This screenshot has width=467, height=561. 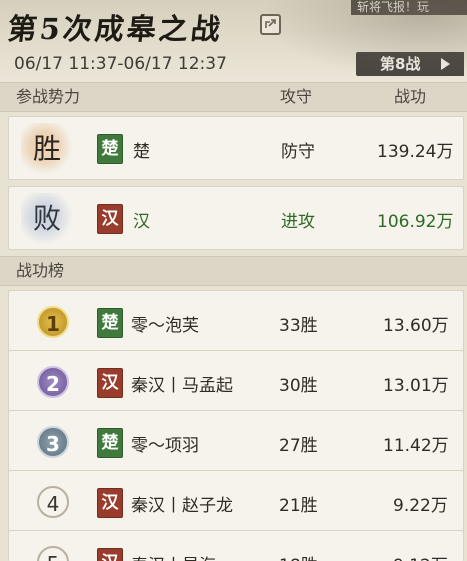 What do you see at coordinates (233, 97) in the screenshot?
I see `participants-header: 参战势力 攻守 战功` at bounding box center [233, 97].